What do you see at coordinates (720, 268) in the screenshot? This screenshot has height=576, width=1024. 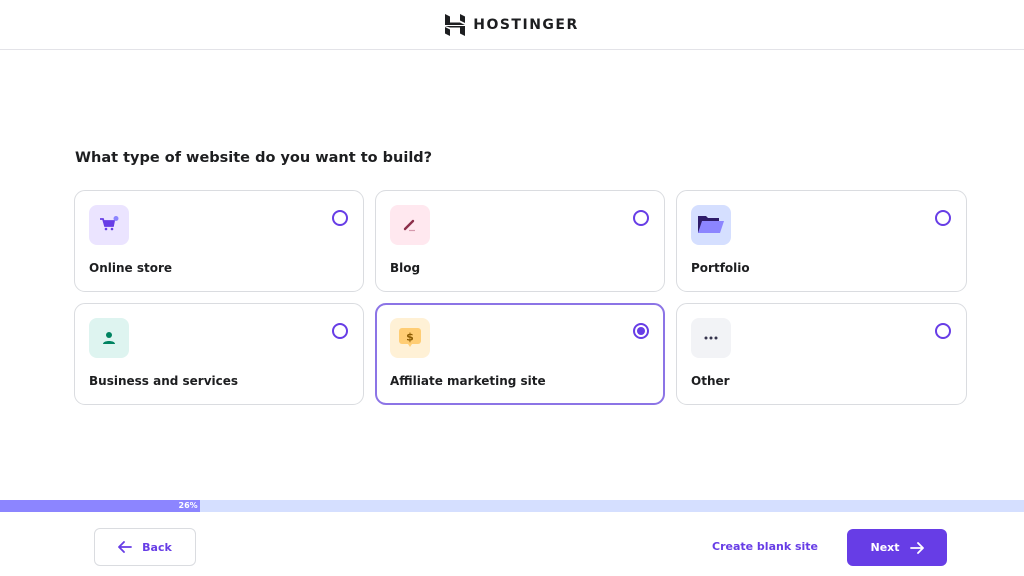 I see `option-label: Portfolio` at bounding box center [720, 268].